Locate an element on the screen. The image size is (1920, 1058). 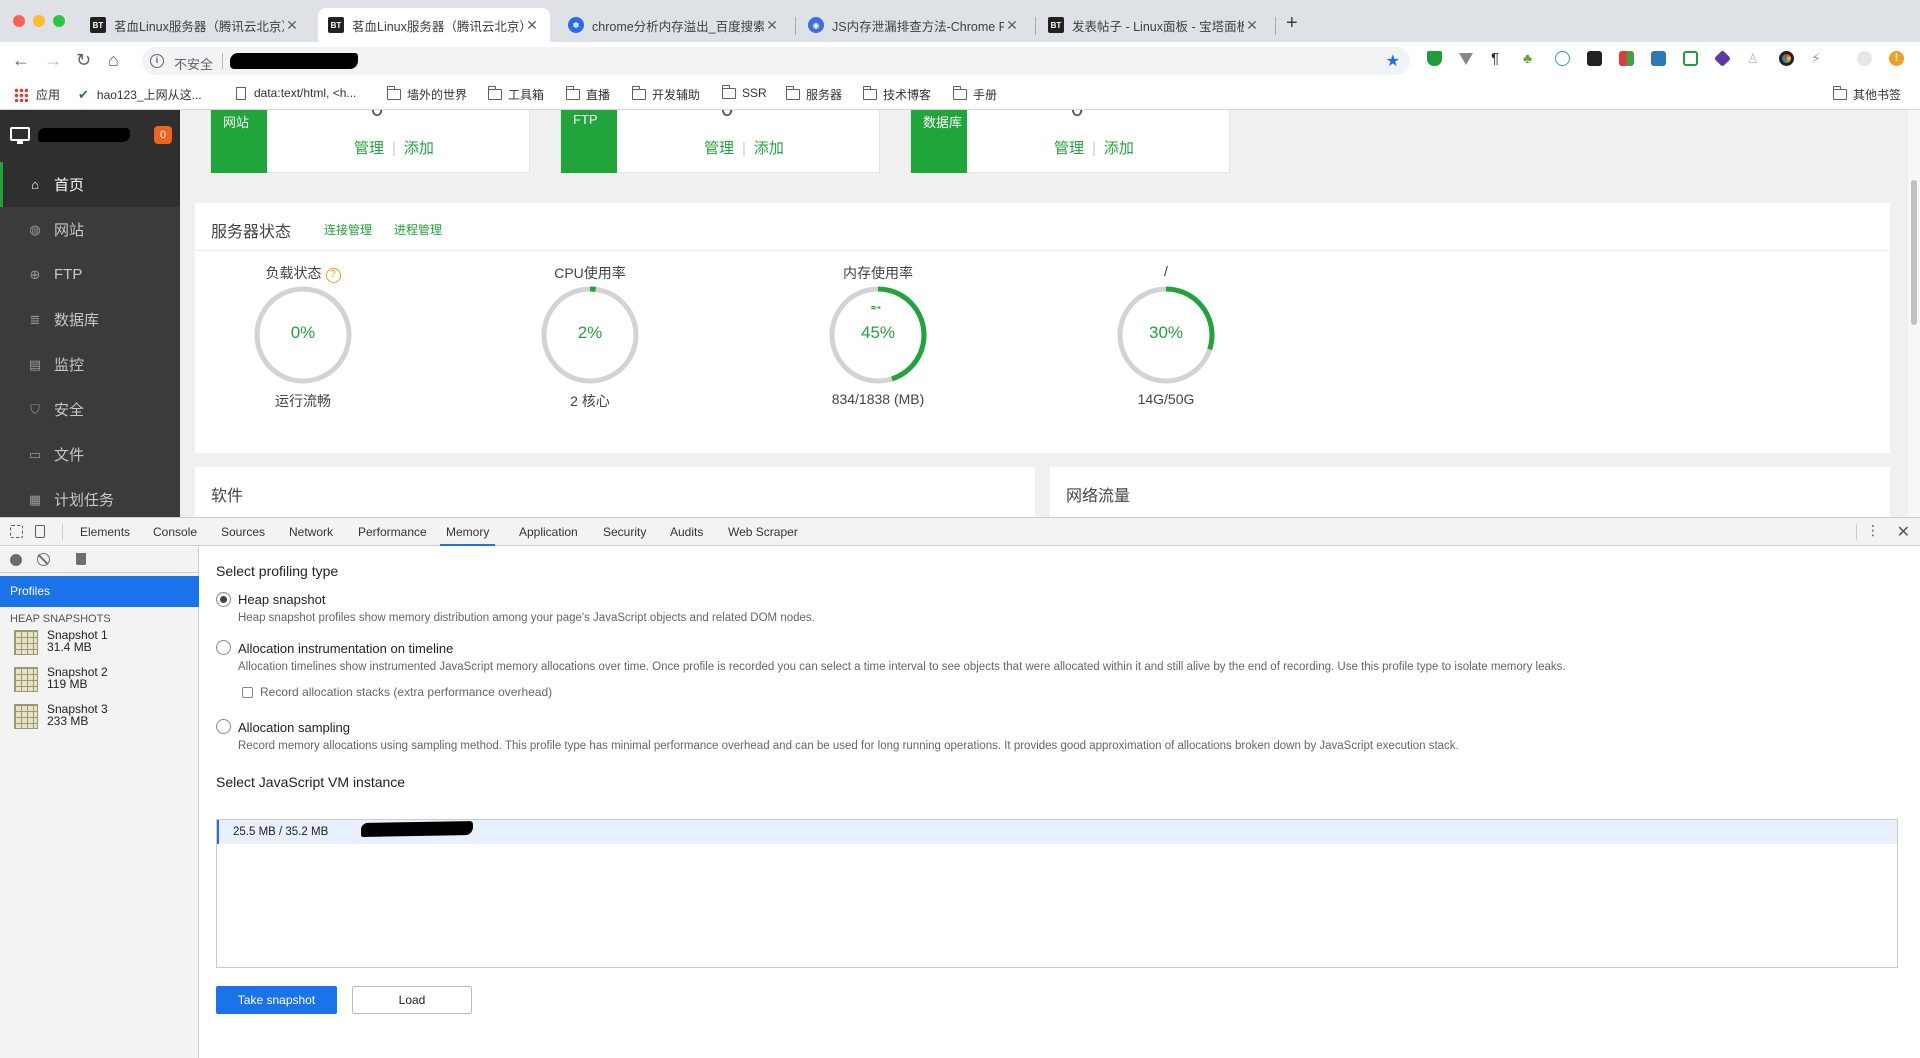
other-bookmarks-folder: 其他书签 is located at coordinates (1867, 94).